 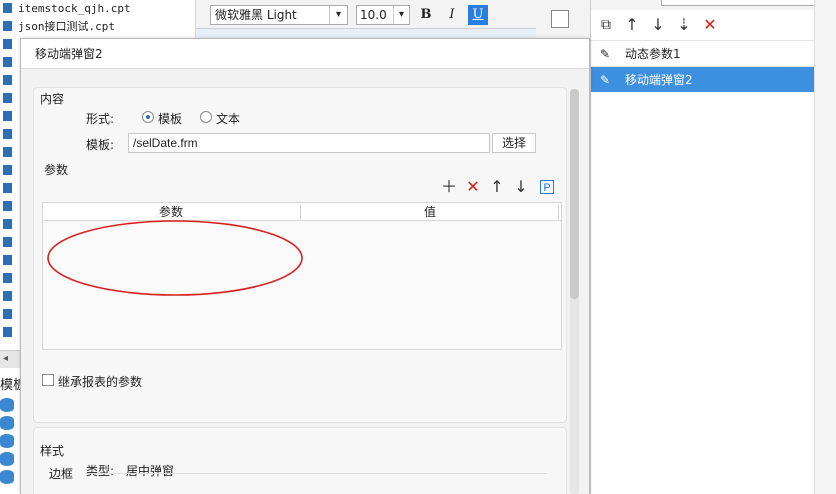 I want to click on dialog-scroll-thumb, so click(x=574, y=194).